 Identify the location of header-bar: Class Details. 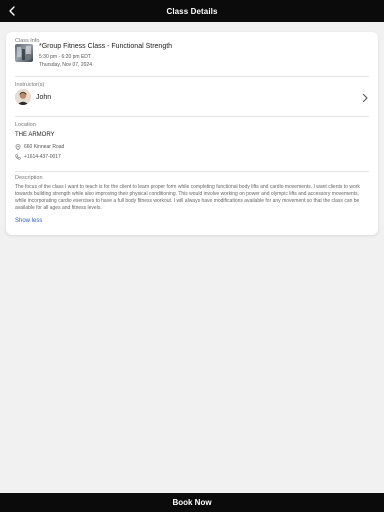
(192, 11).